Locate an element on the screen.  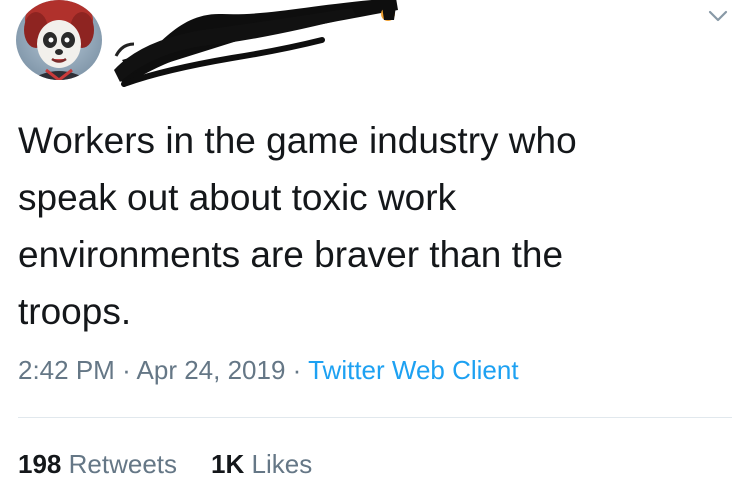
avatar-image is located at coordinates (59, 40).